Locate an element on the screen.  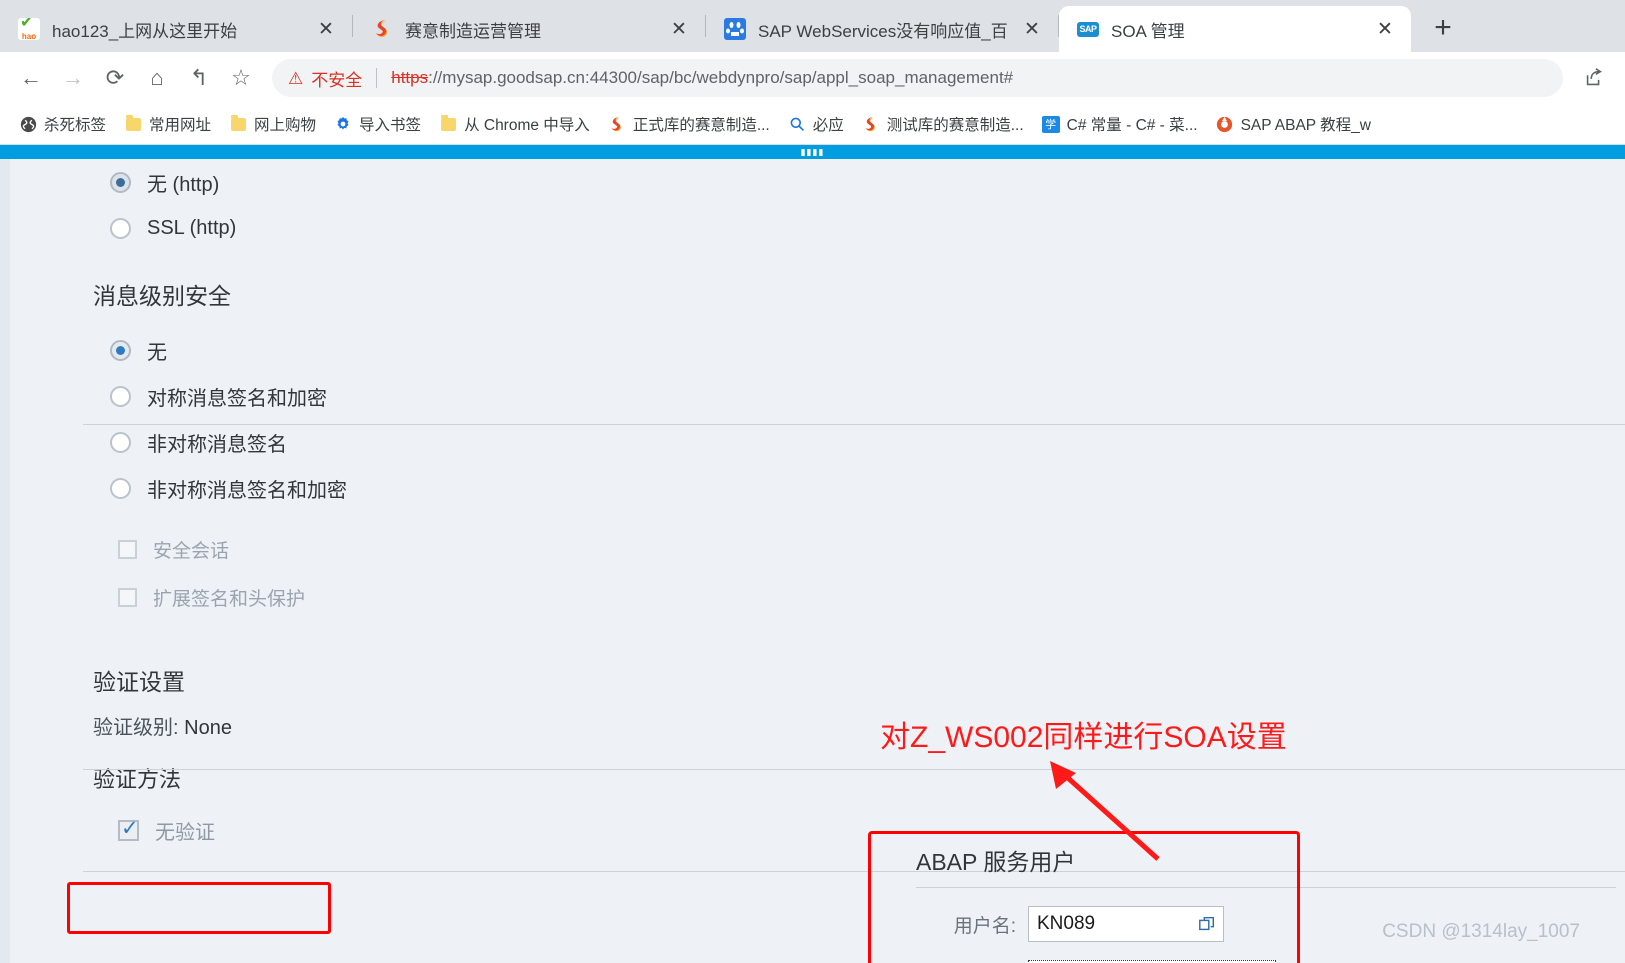
auth-settings-section-header: 验证设置 is located at coordinates (817, 659).